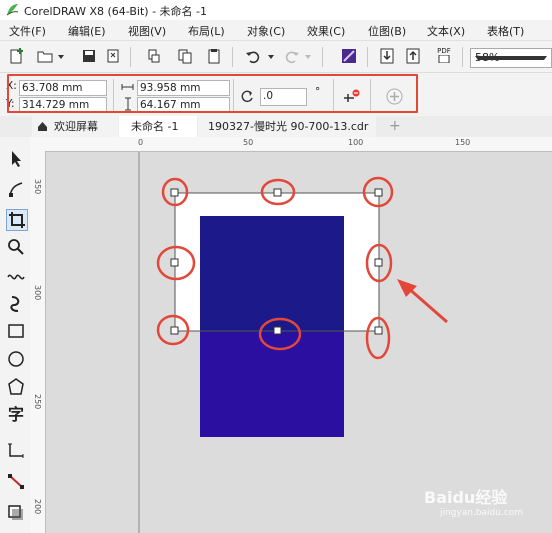 This screenshot has width=552, height=533. I want to click on menu-file: 文件(F), so click(27, 31).